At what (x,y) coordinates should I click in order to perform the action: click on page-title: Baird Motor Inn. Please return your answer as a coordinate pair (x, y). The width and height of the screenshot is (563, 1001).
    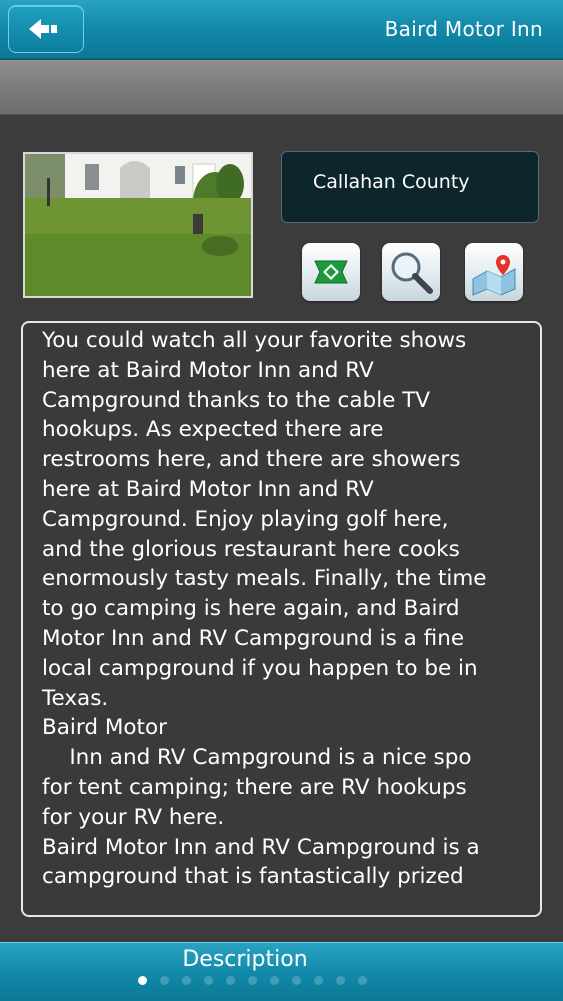
    Looking at the image, I should click on (463, 29).